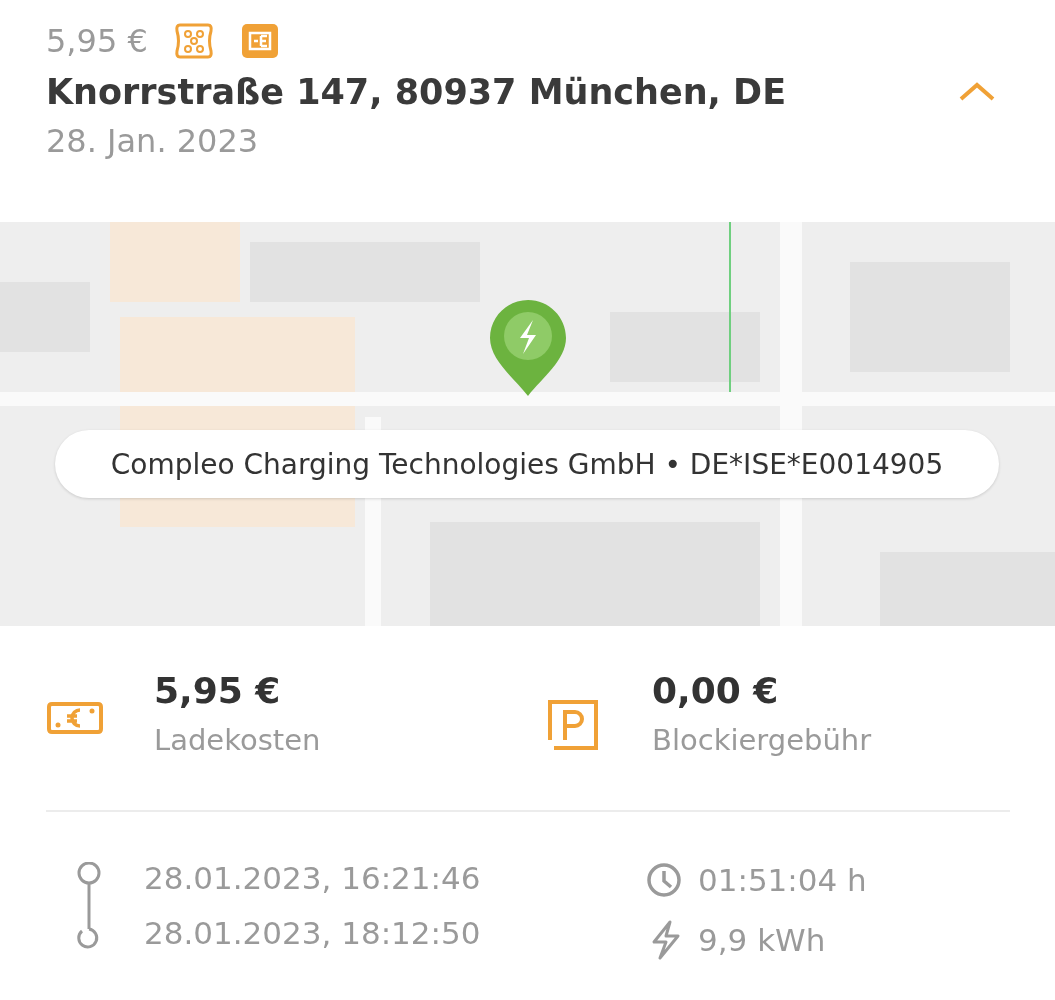  I want to click on cost-amount: 5,95 €, so click(218, 690).